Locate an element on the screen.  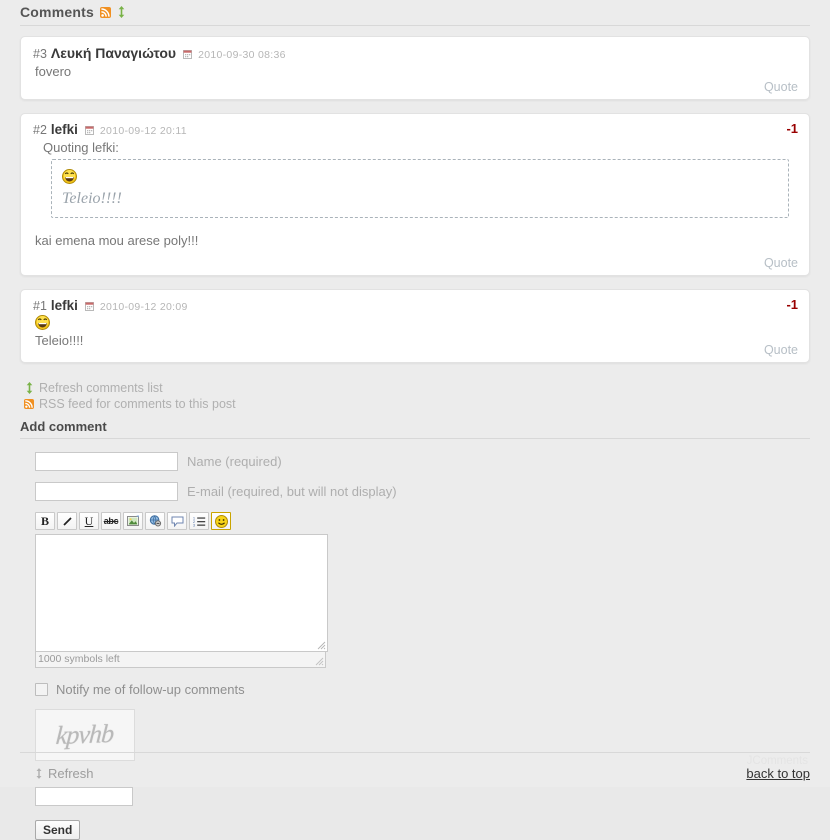
insert-quote-button is located at coordinates (177, 521).